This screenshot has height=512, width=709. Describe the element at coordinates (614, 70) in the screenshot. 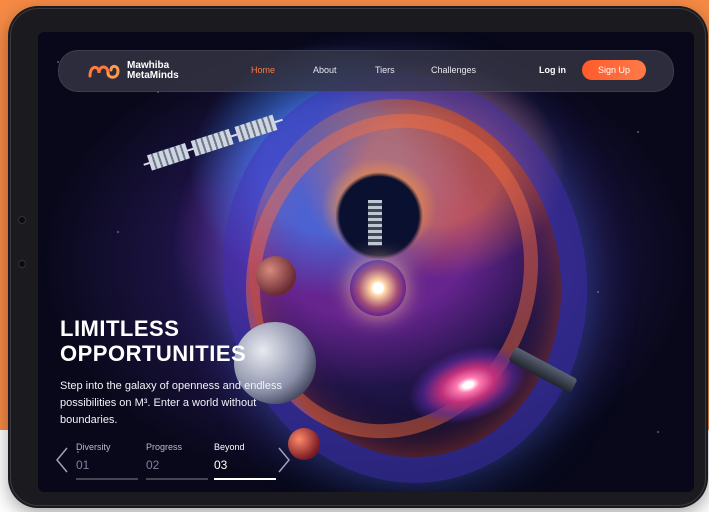

I see `signup-button: Sign Up` at that location.